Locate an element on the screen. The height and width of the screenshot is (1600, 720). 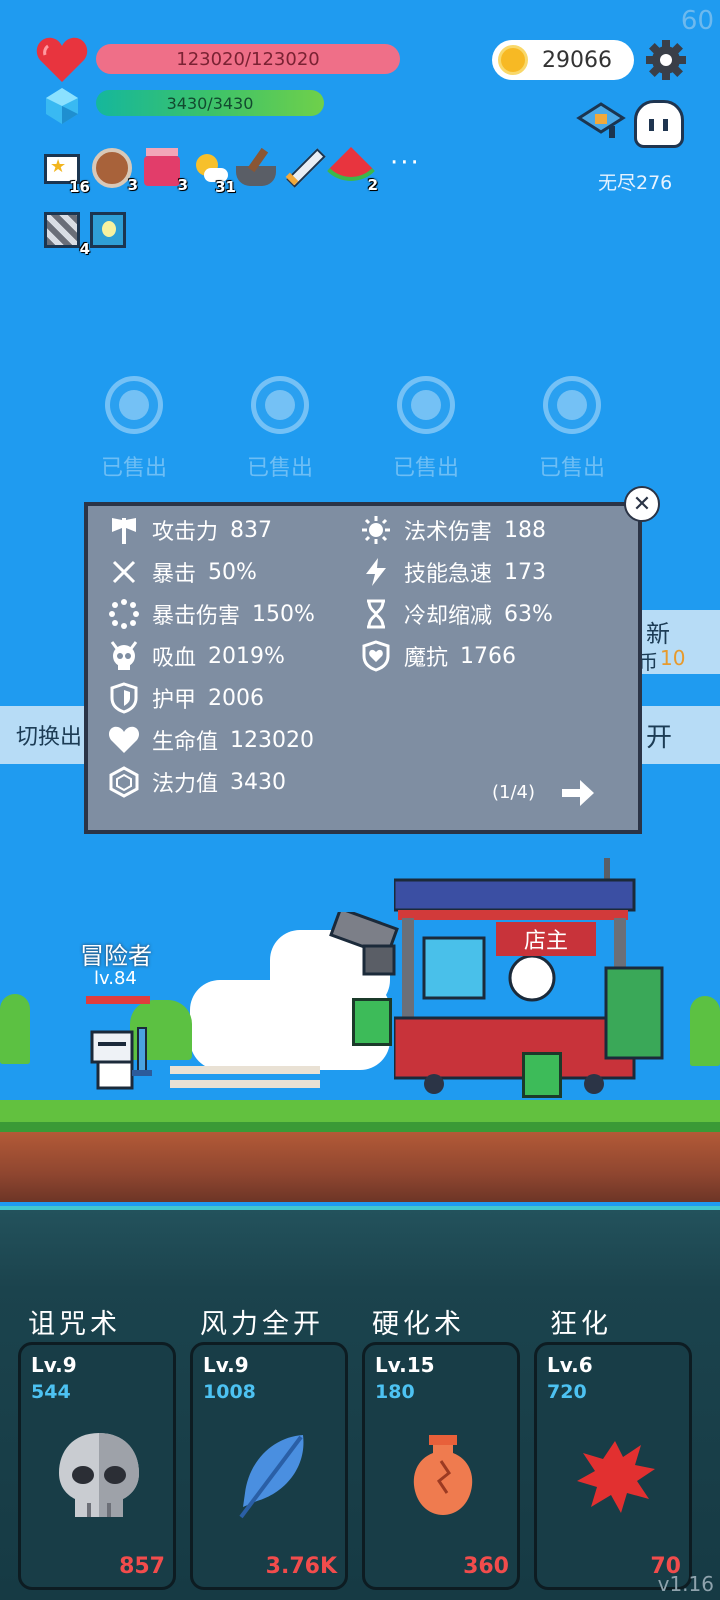
skill-card-berserk: Lv.6 720 70 is located at coordinates (613, 1466).